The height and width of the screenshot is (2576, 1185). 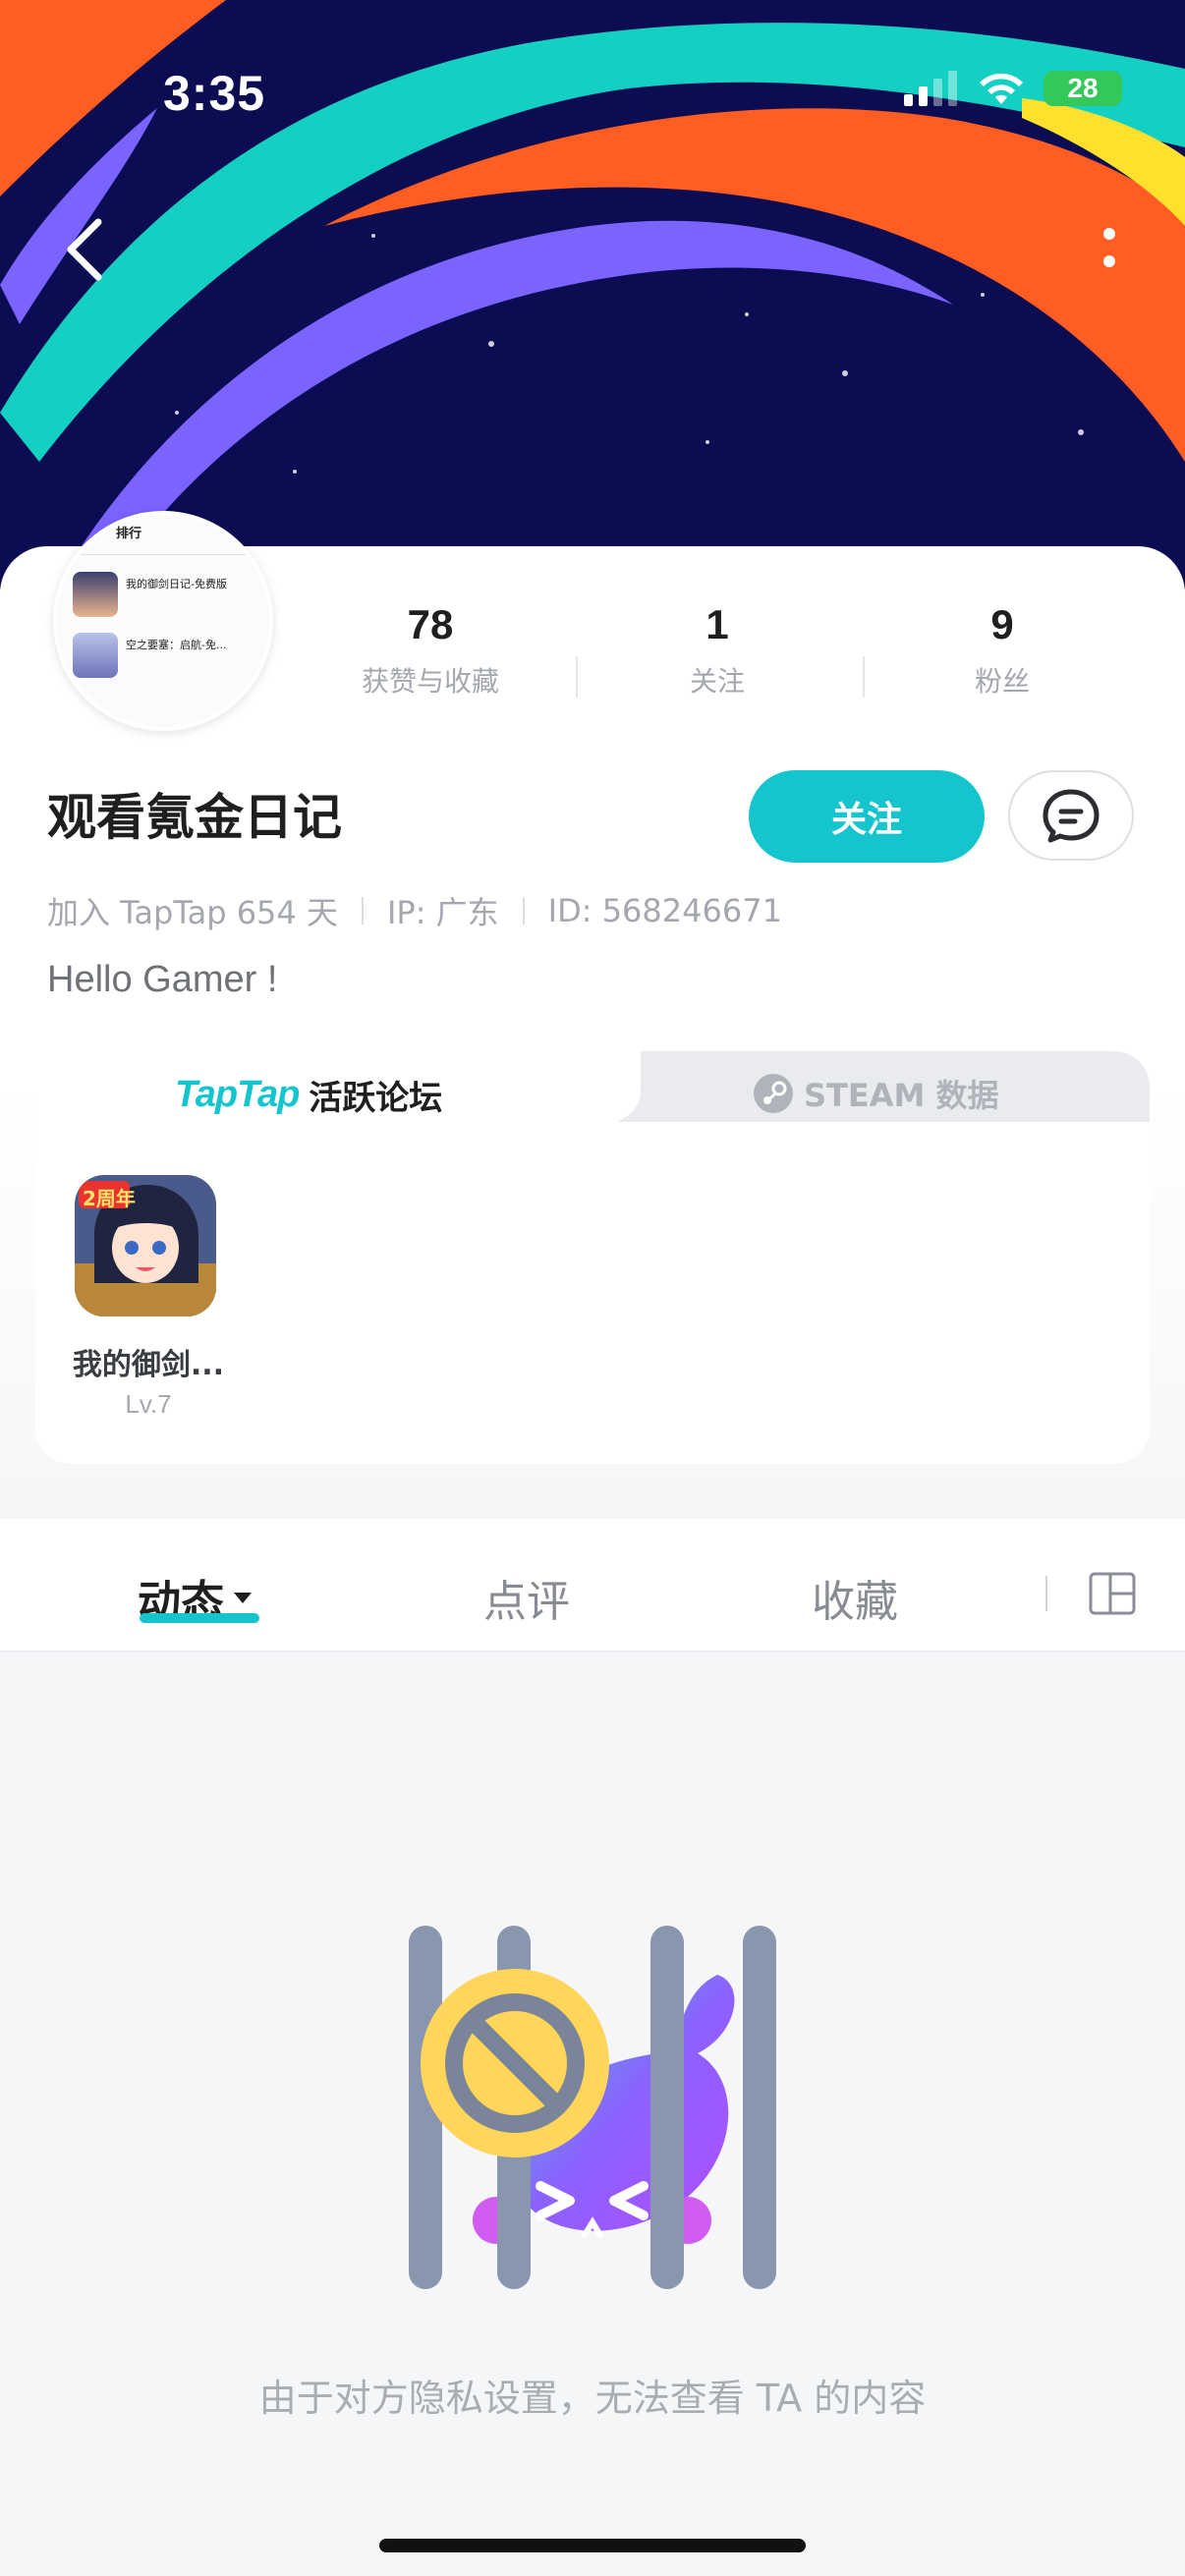 I want to click on home-indicator, so click(x=592, y=2545).